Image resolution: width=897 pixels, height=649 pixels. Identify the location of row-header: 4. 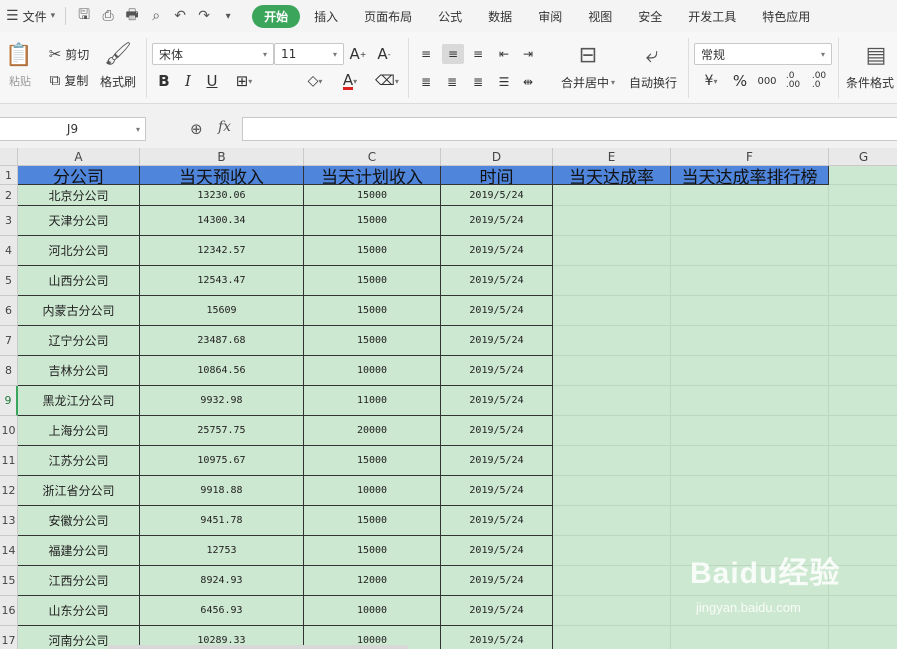
(9, 251).